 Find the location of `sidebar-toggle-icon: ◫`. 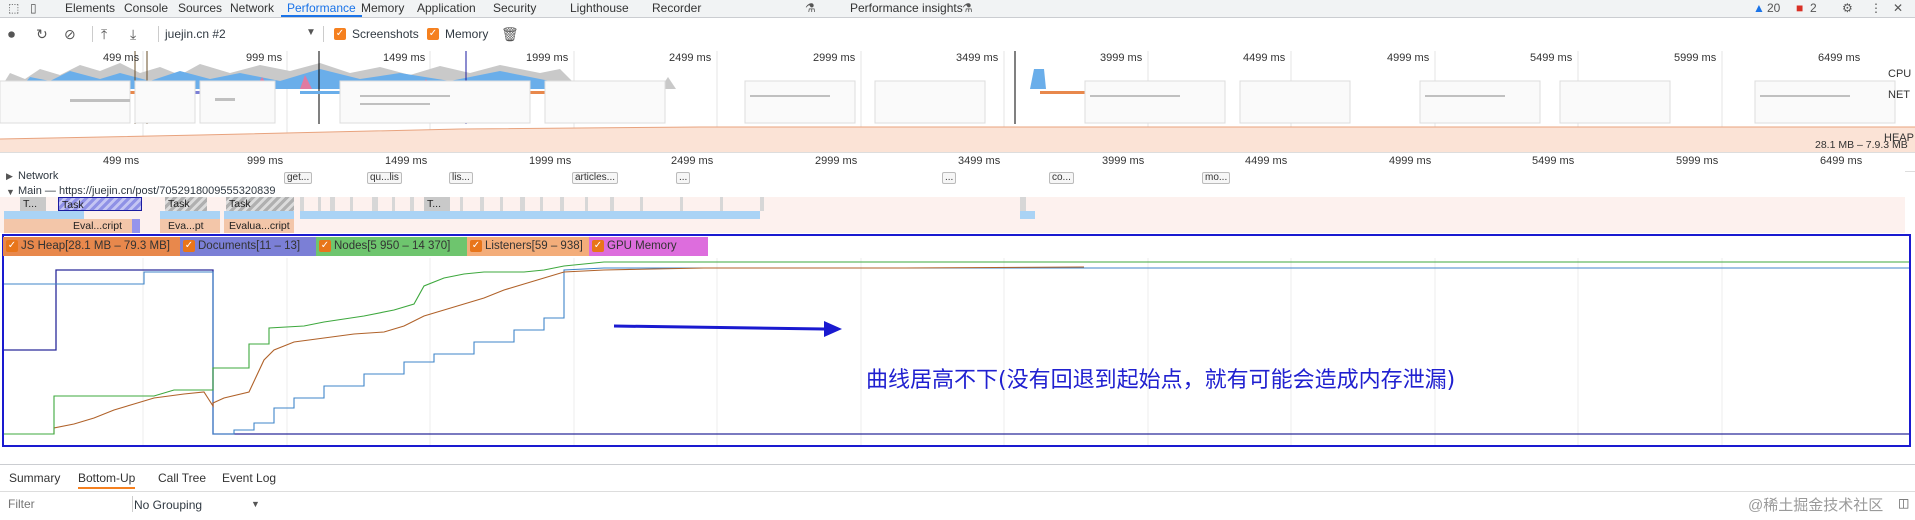

sidebar-toggle-icon: ◫ is located at coordinates (1903, 503).